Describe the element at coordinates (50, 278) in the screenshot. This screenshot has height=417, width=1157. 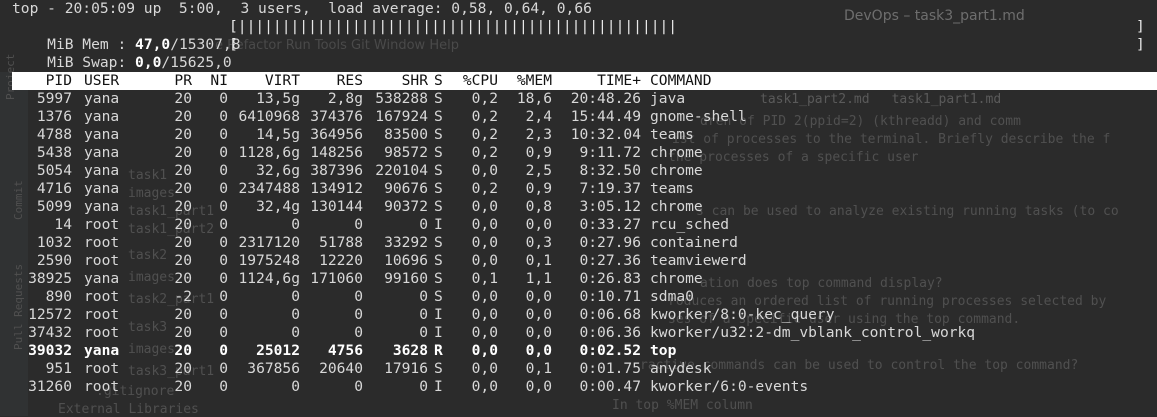
I see `process-pid: 38925` at that location.